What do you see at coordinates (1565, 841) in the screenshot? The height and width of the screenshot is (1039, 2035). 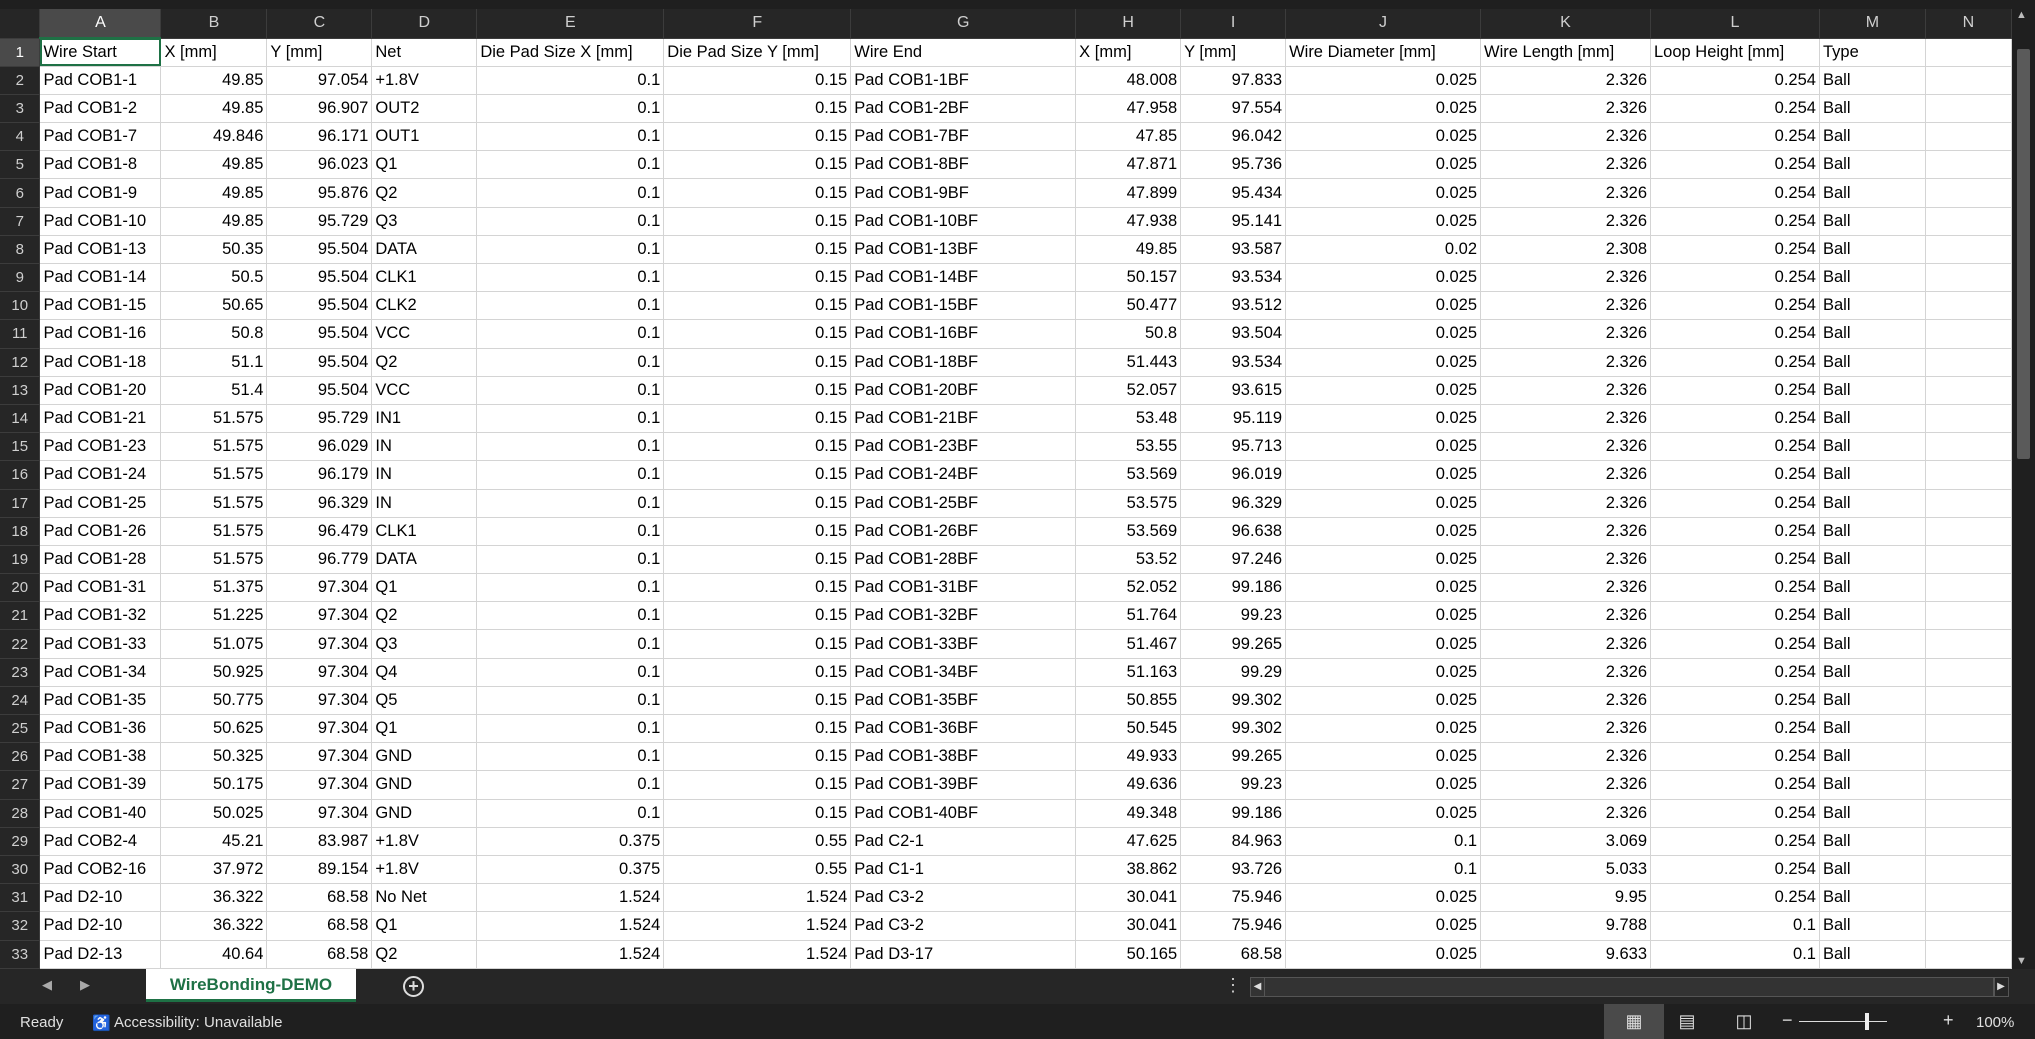 I see `cell-k29: 3.069` at bounding box center [1565, 841].